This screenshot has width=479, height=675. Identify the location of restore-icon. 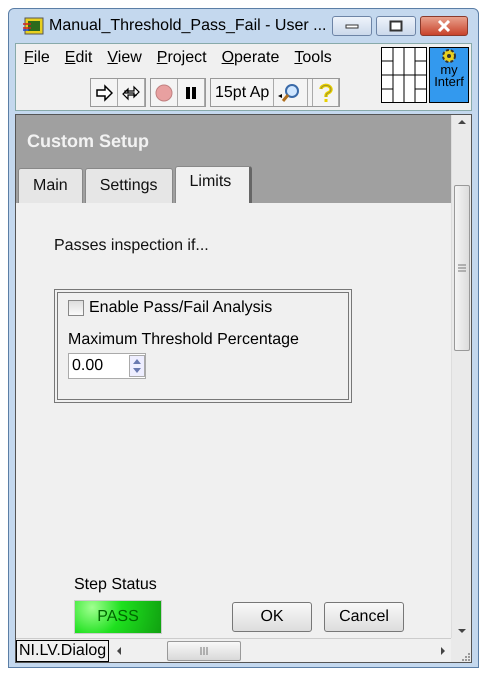
(396, 26).